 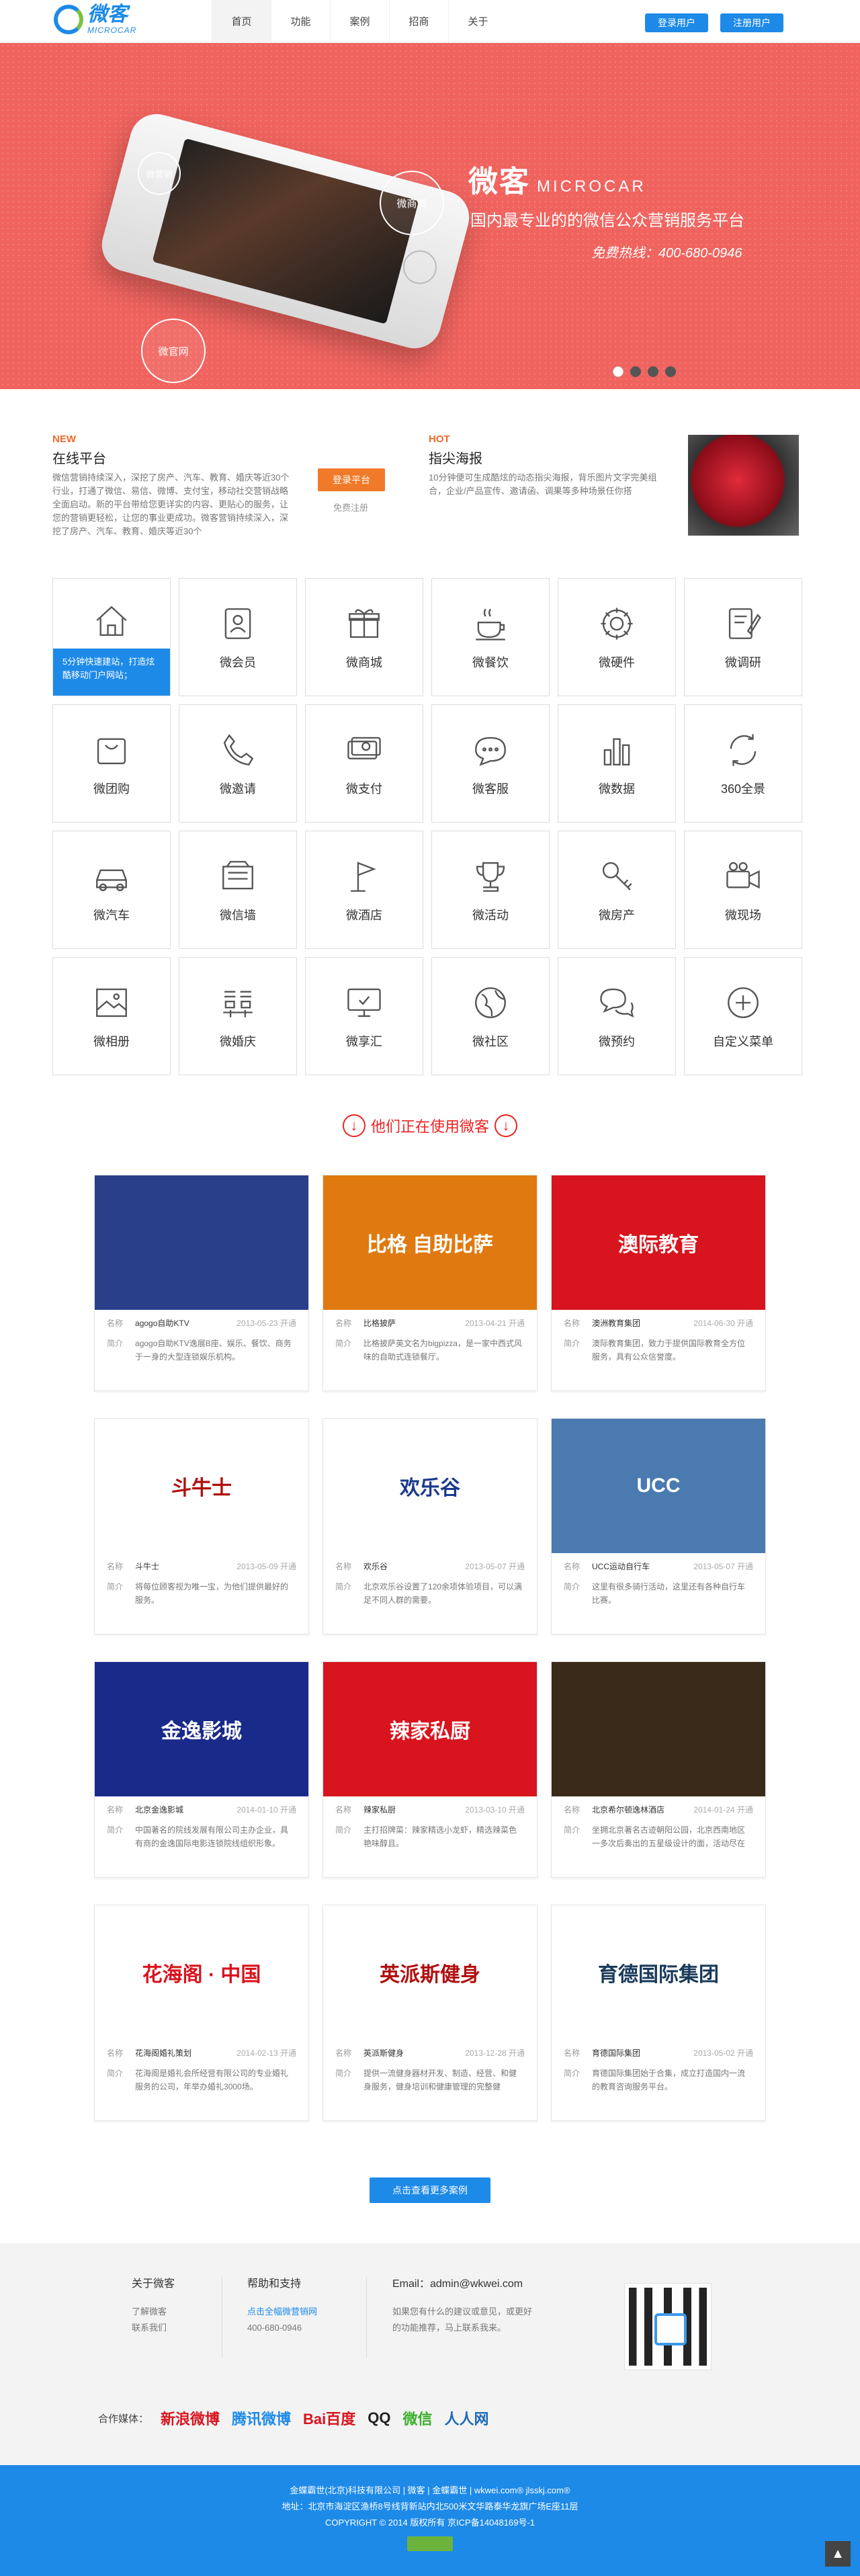 What do you see at coordinates (490, 1016) in the screenshot?
I see `feature-globe: 微社区` at bounding box center [490, 1016].